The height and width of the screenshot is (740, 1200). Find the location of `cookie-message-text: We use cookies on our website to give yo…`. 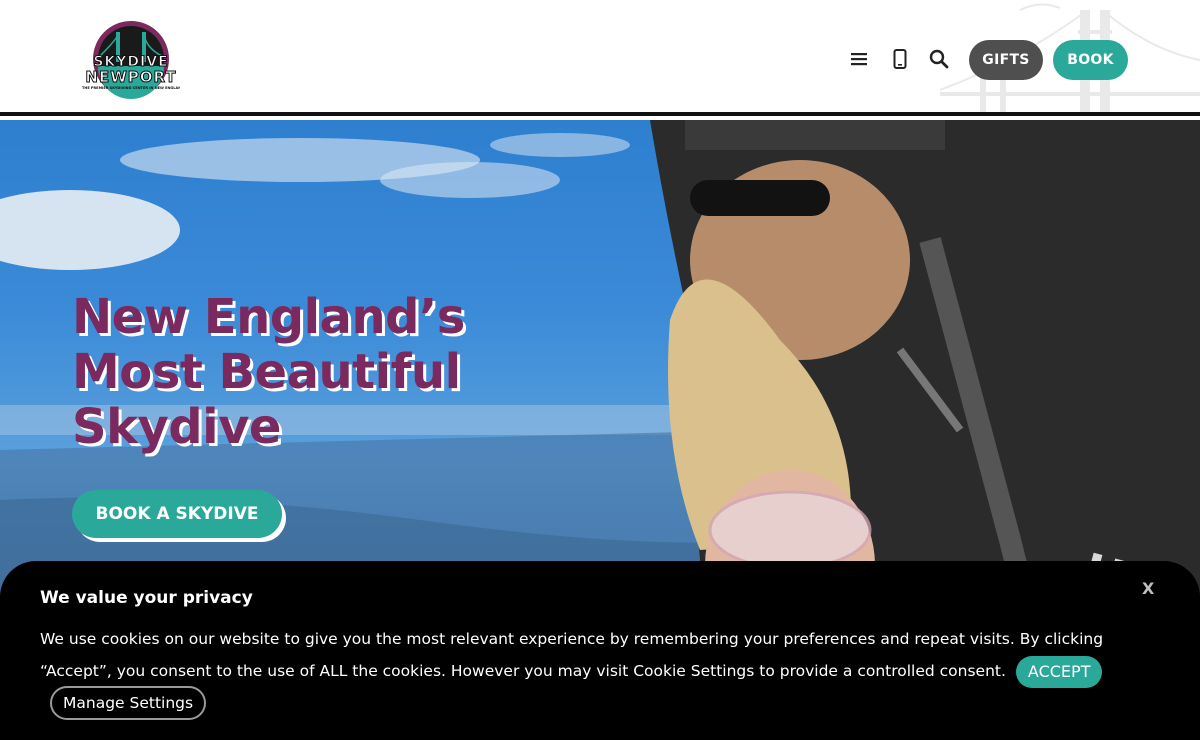

cookie-message-text: We use cookies on our website to give yo… is located at coordinates (572, 655).